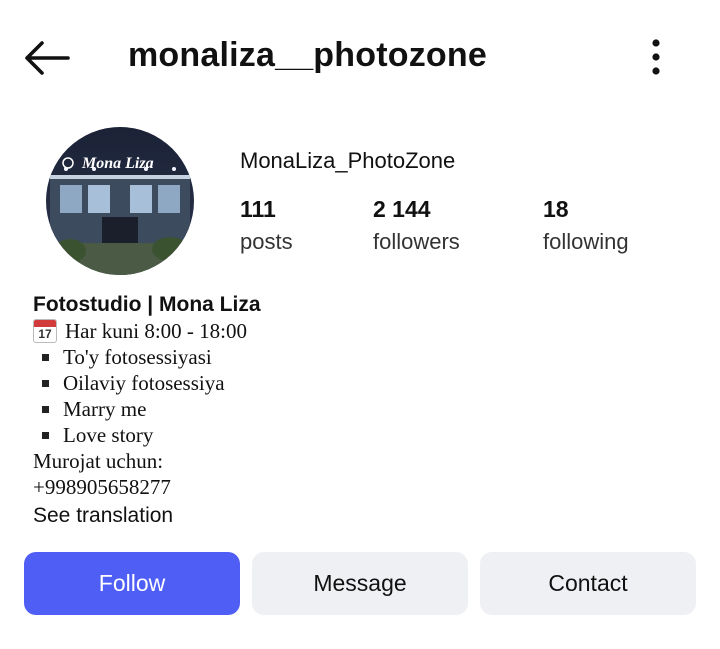 Image resolution: width=720 pixels, height=649 pixels. Describe the element at coordinates (416, 241) in the screenshot. I see `followers-label: followers` at that location.